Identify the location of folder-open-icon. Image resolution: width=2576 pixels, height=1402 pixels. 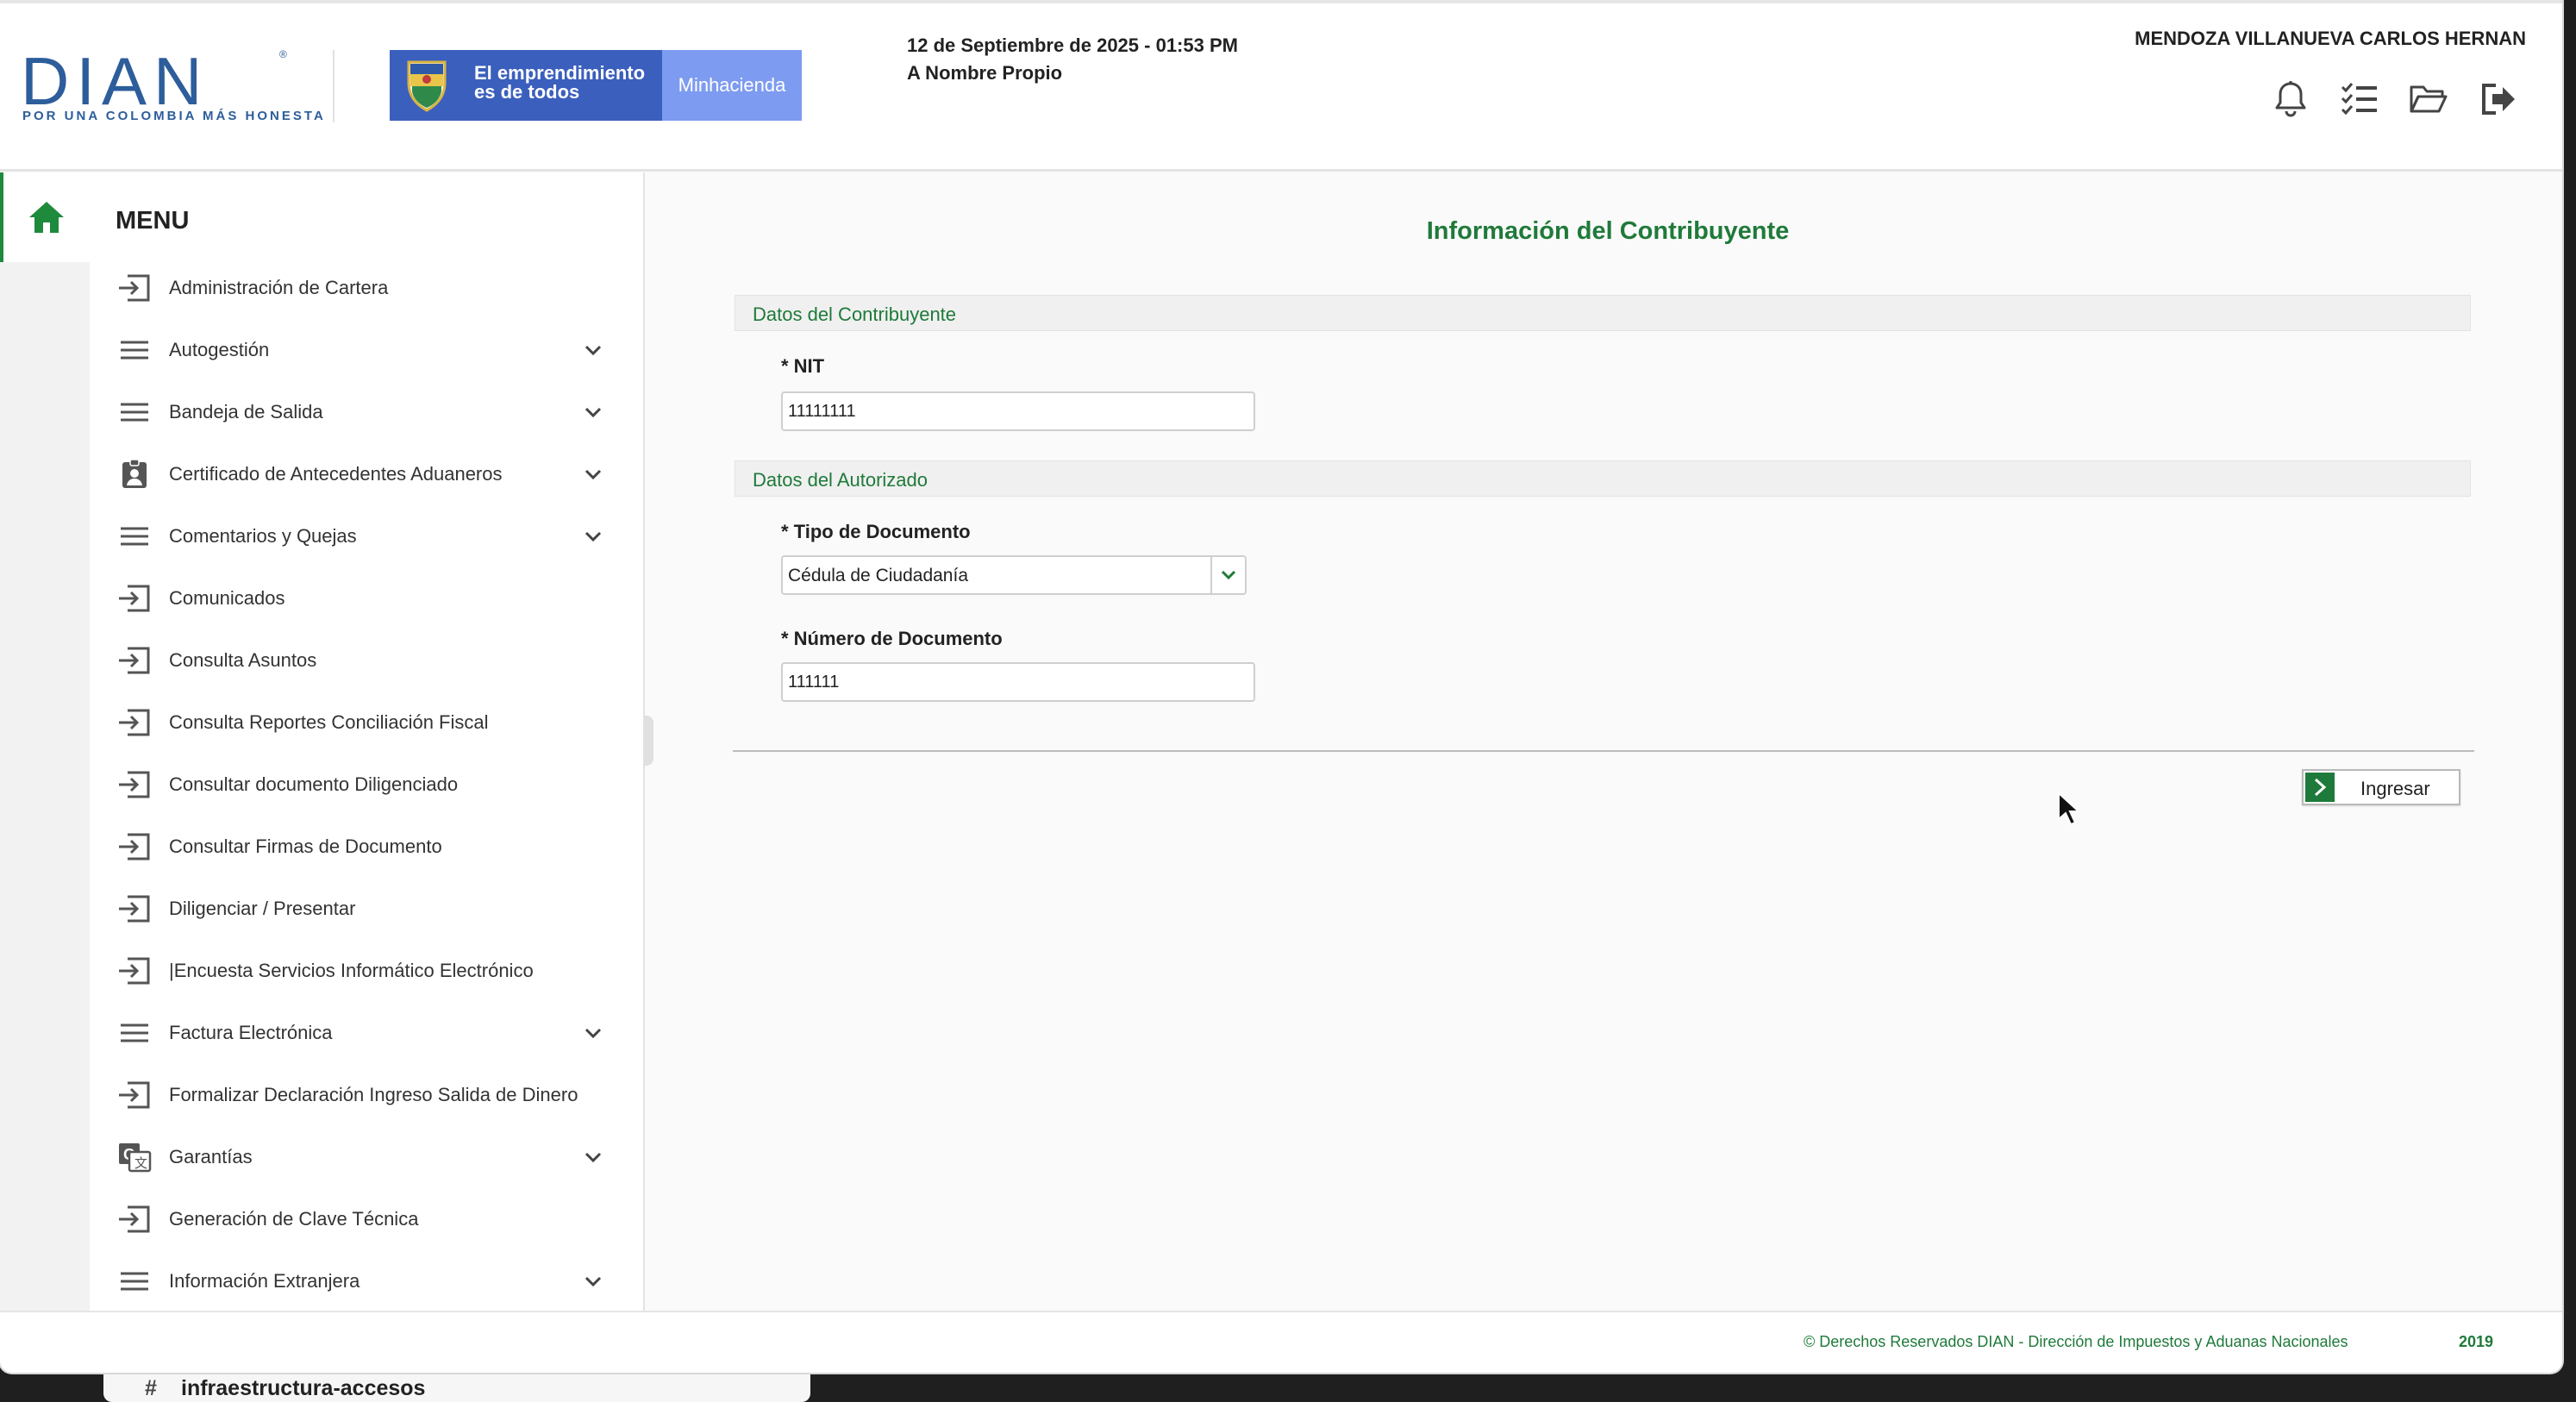
(2428, 100).